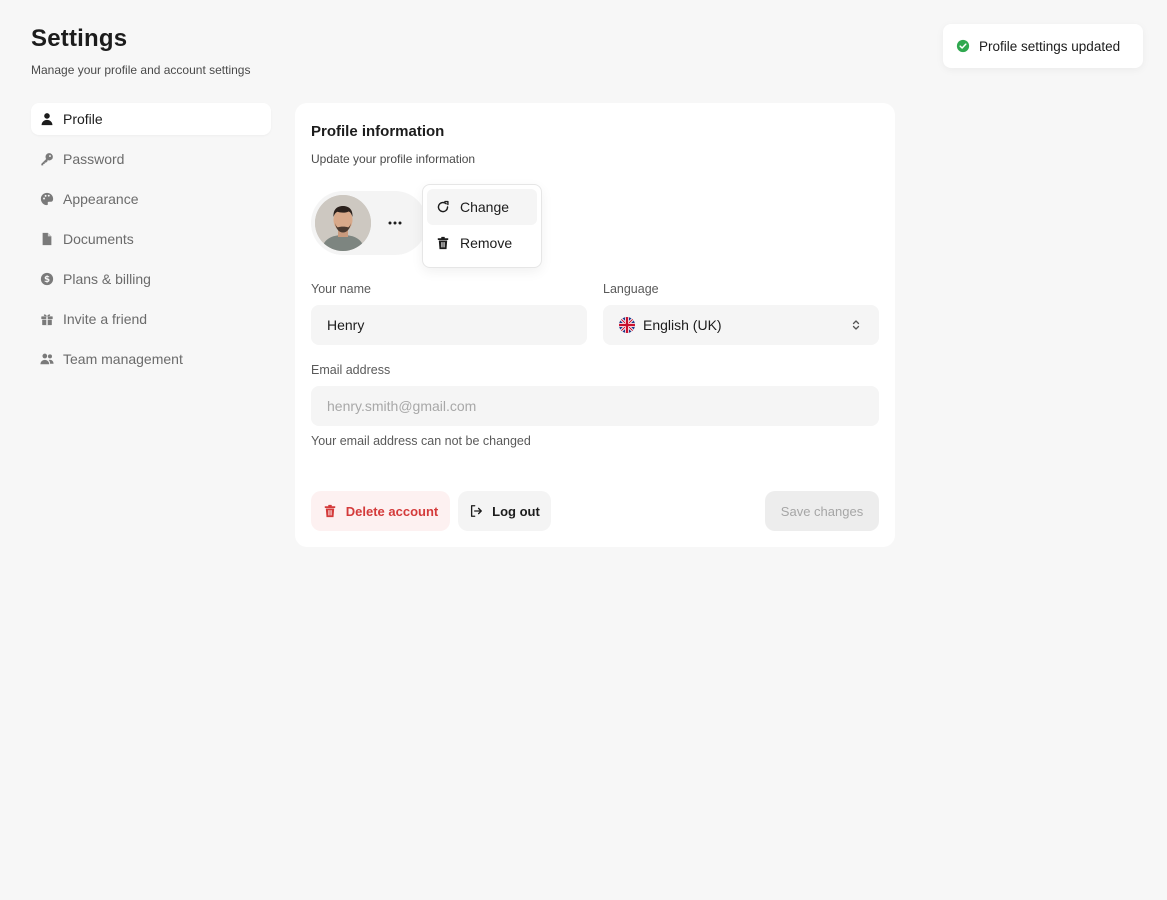 The height and width of the screenshot is (900, 1167). I want to click on language-label: Language, so click(631, 289).